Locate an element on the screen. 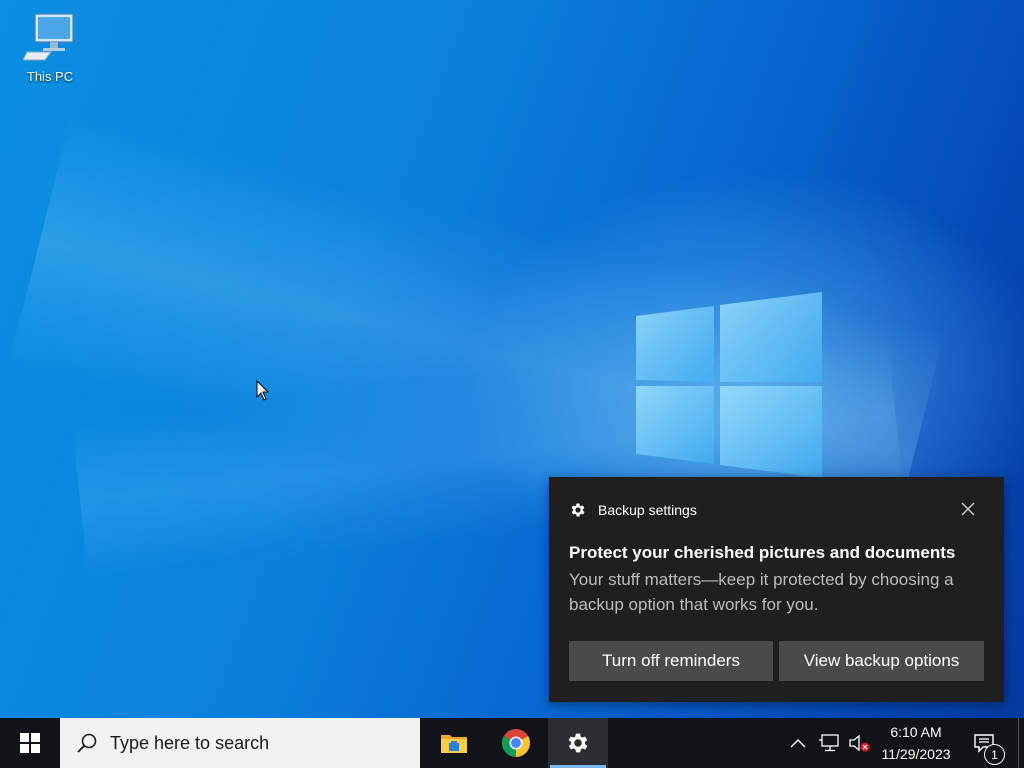 The height and width of the screenshot is (768, 1024). start-button is located at coordinates (30, 743).